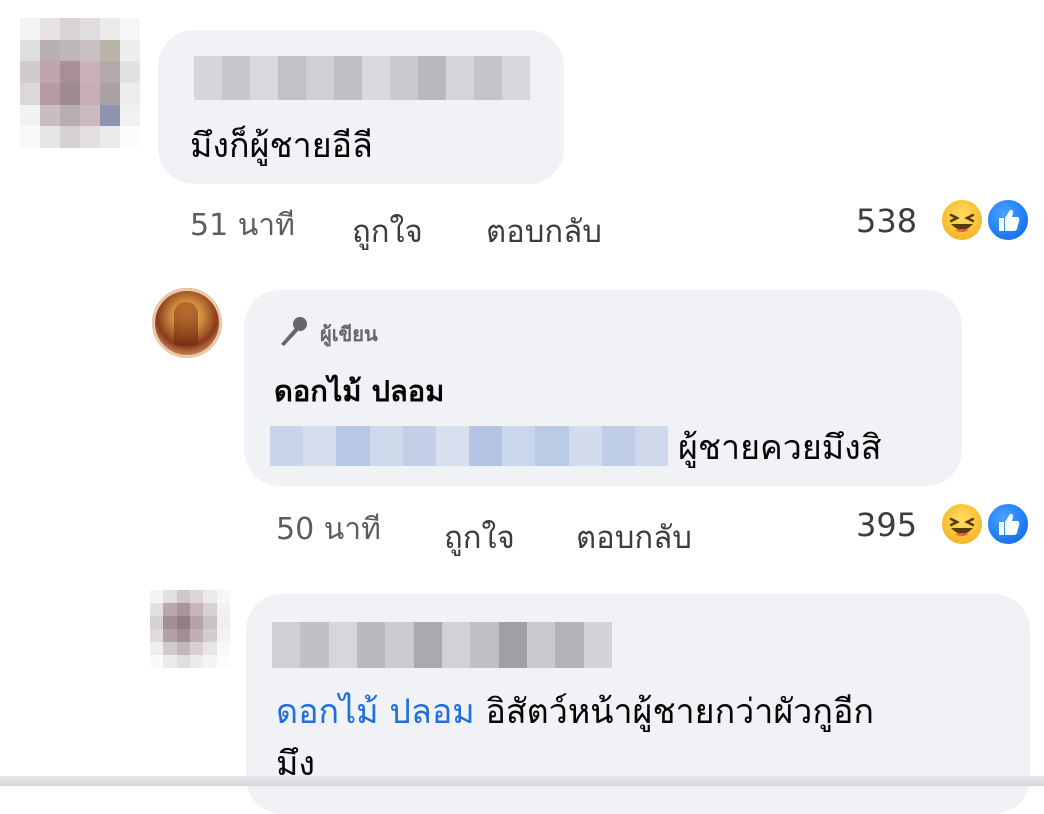  I want to click on bottom-edge, so click(522, 781).